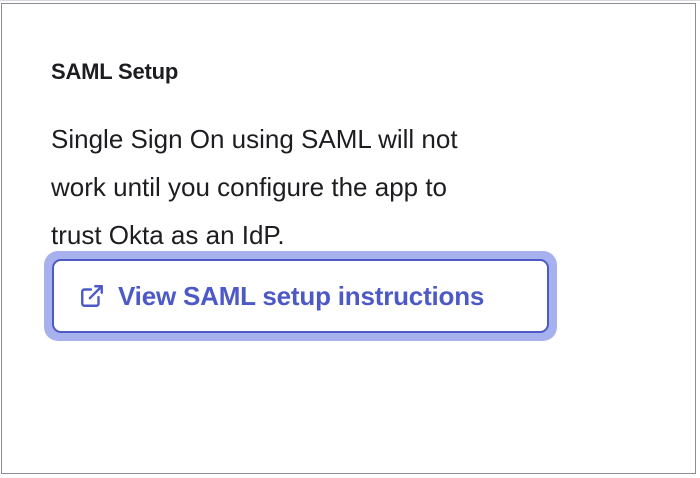 The image size is (700, 478). I want to click on top-divider, so click(350, 0).